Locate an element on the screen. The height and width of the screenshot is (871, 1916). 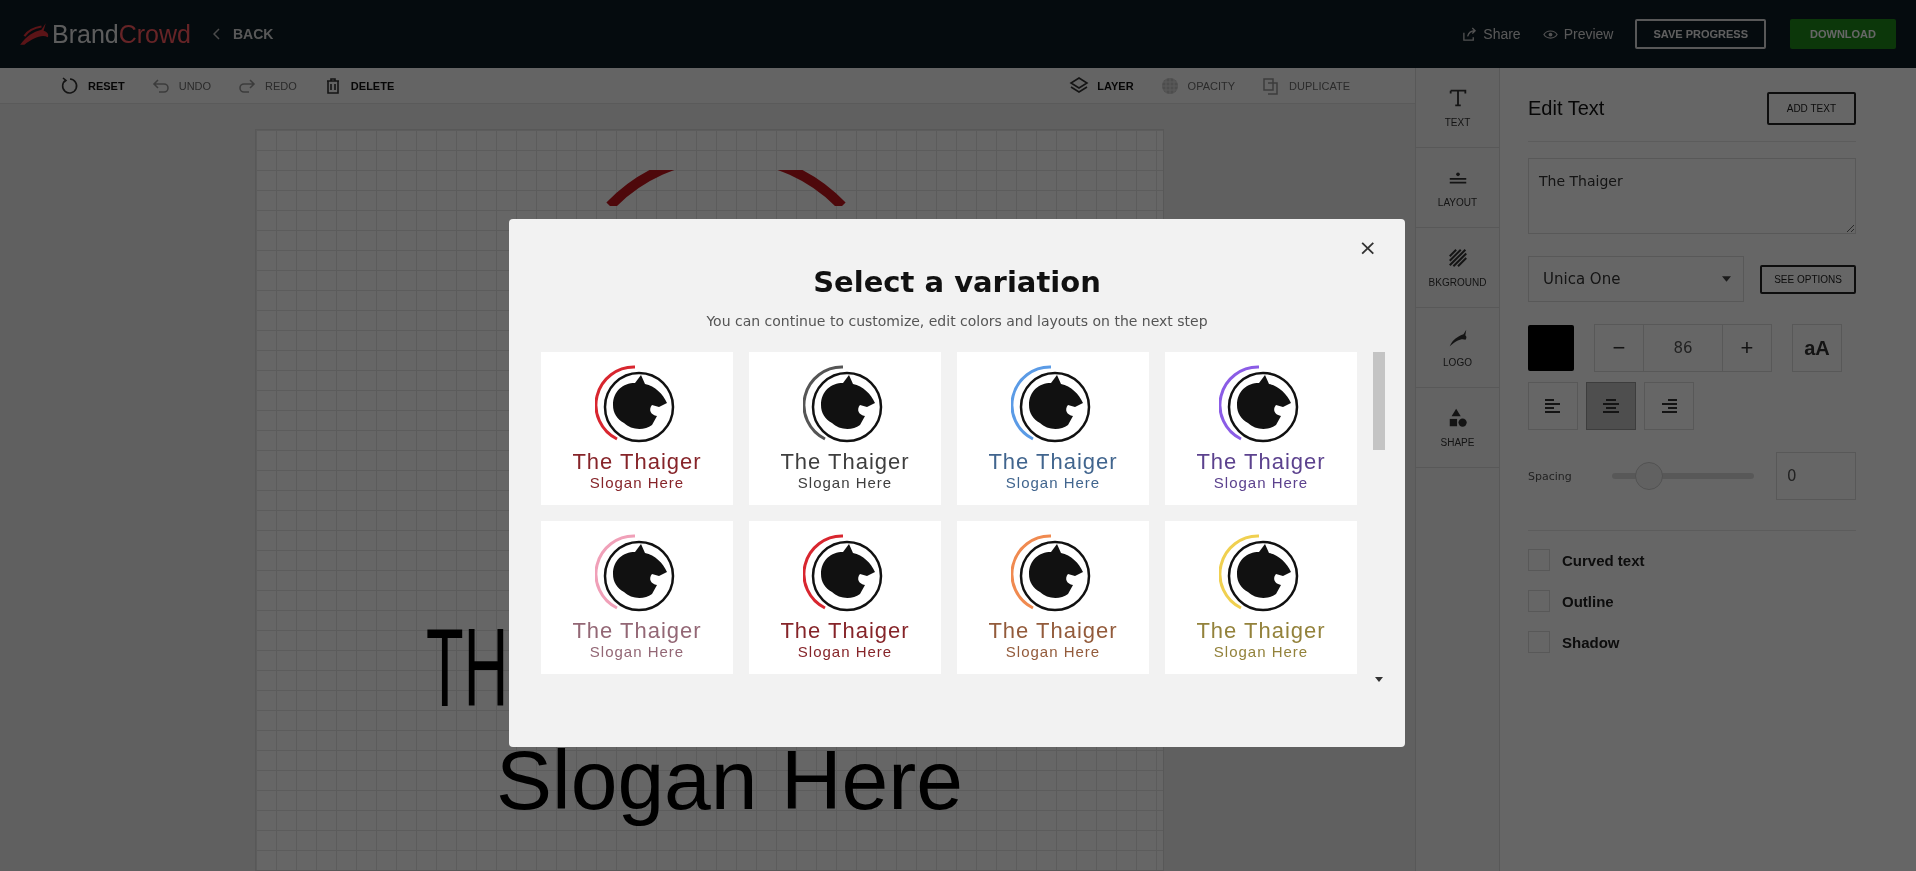
option-label: Outline is located at coordinates (1588, 601).